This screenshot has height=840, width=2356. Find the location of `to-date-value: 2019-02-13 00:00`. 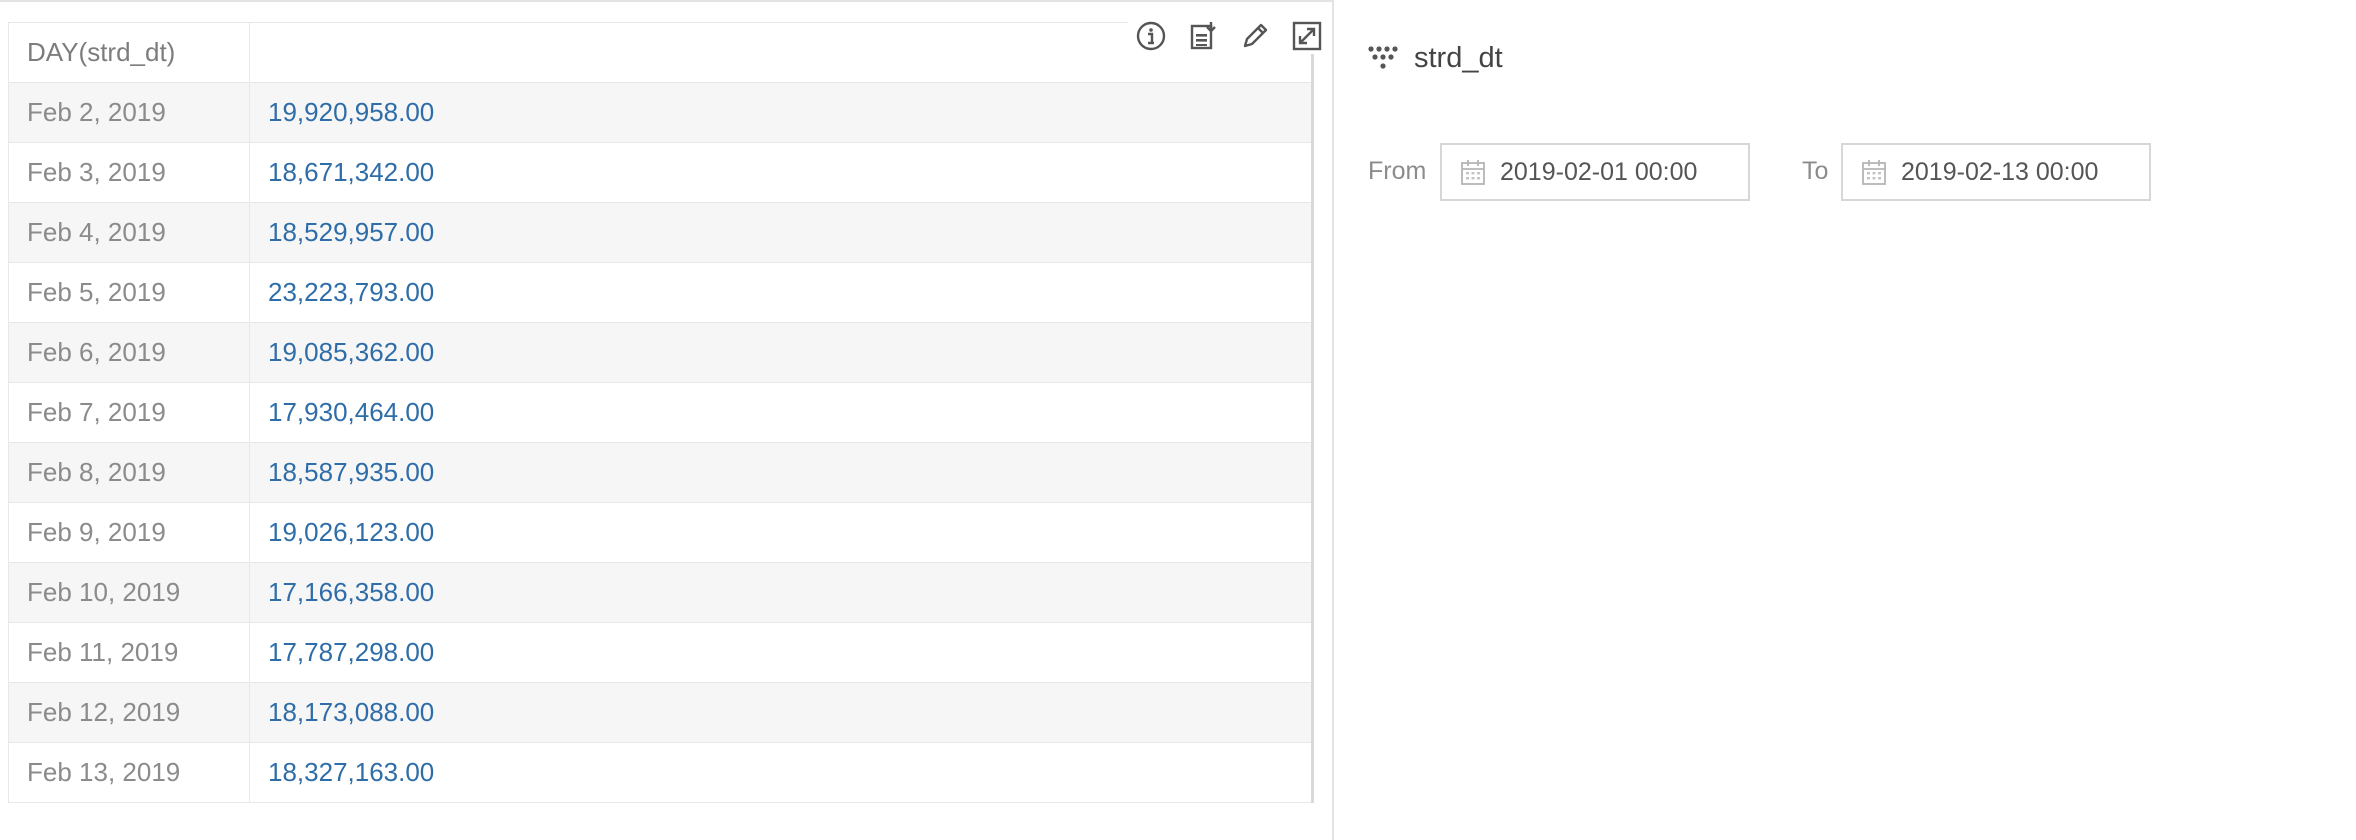

to-date-value: 2019-02-13 00:00 is located at coordinates (2000, 171).